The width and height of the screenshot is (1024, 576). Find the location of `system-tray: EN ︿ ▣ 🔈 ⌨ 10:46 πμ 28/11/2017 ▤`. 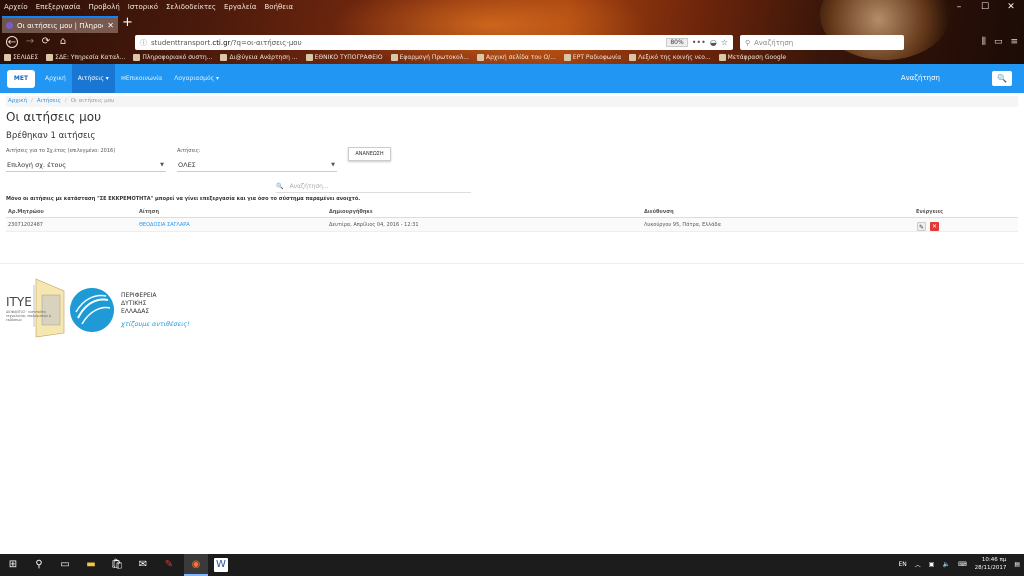

system-tray: EN ︿ ▣ 🔈 ⌨ 10:46 πμ 28/11/2017 ▤ is located at coordinates (960, 564).